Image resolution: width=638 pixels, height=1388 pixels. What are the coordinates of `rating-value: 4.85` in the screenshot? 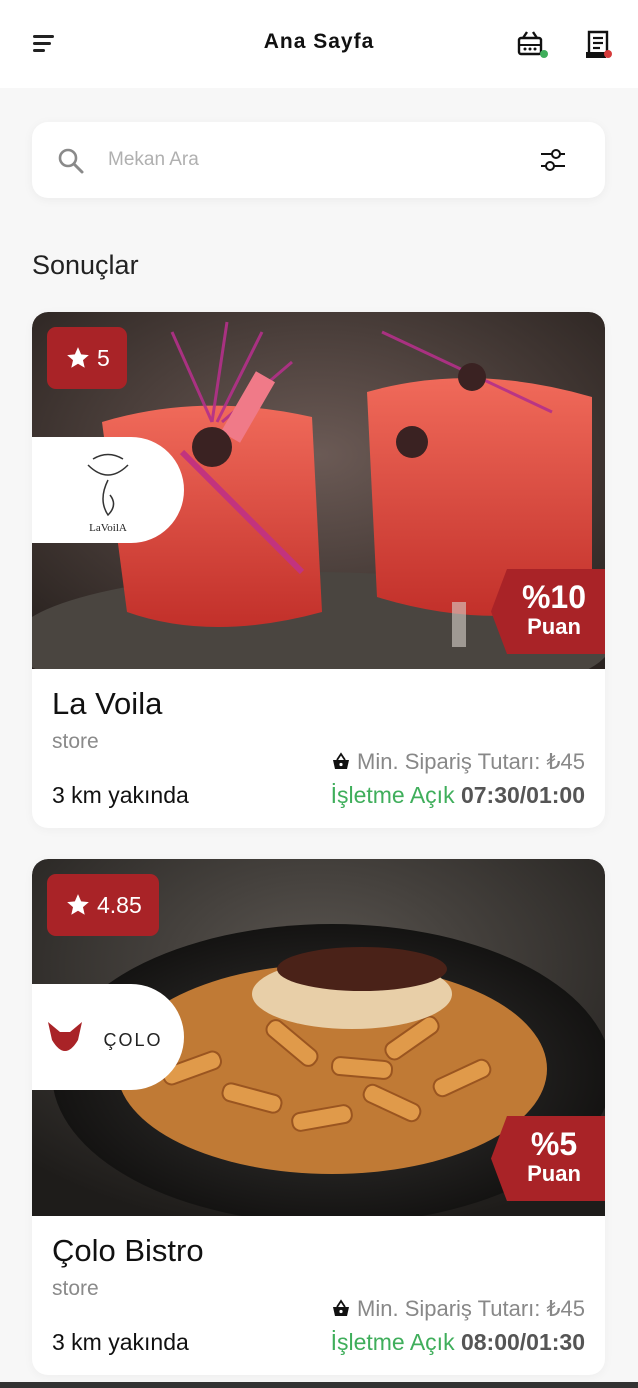 It's located at (119, 904).